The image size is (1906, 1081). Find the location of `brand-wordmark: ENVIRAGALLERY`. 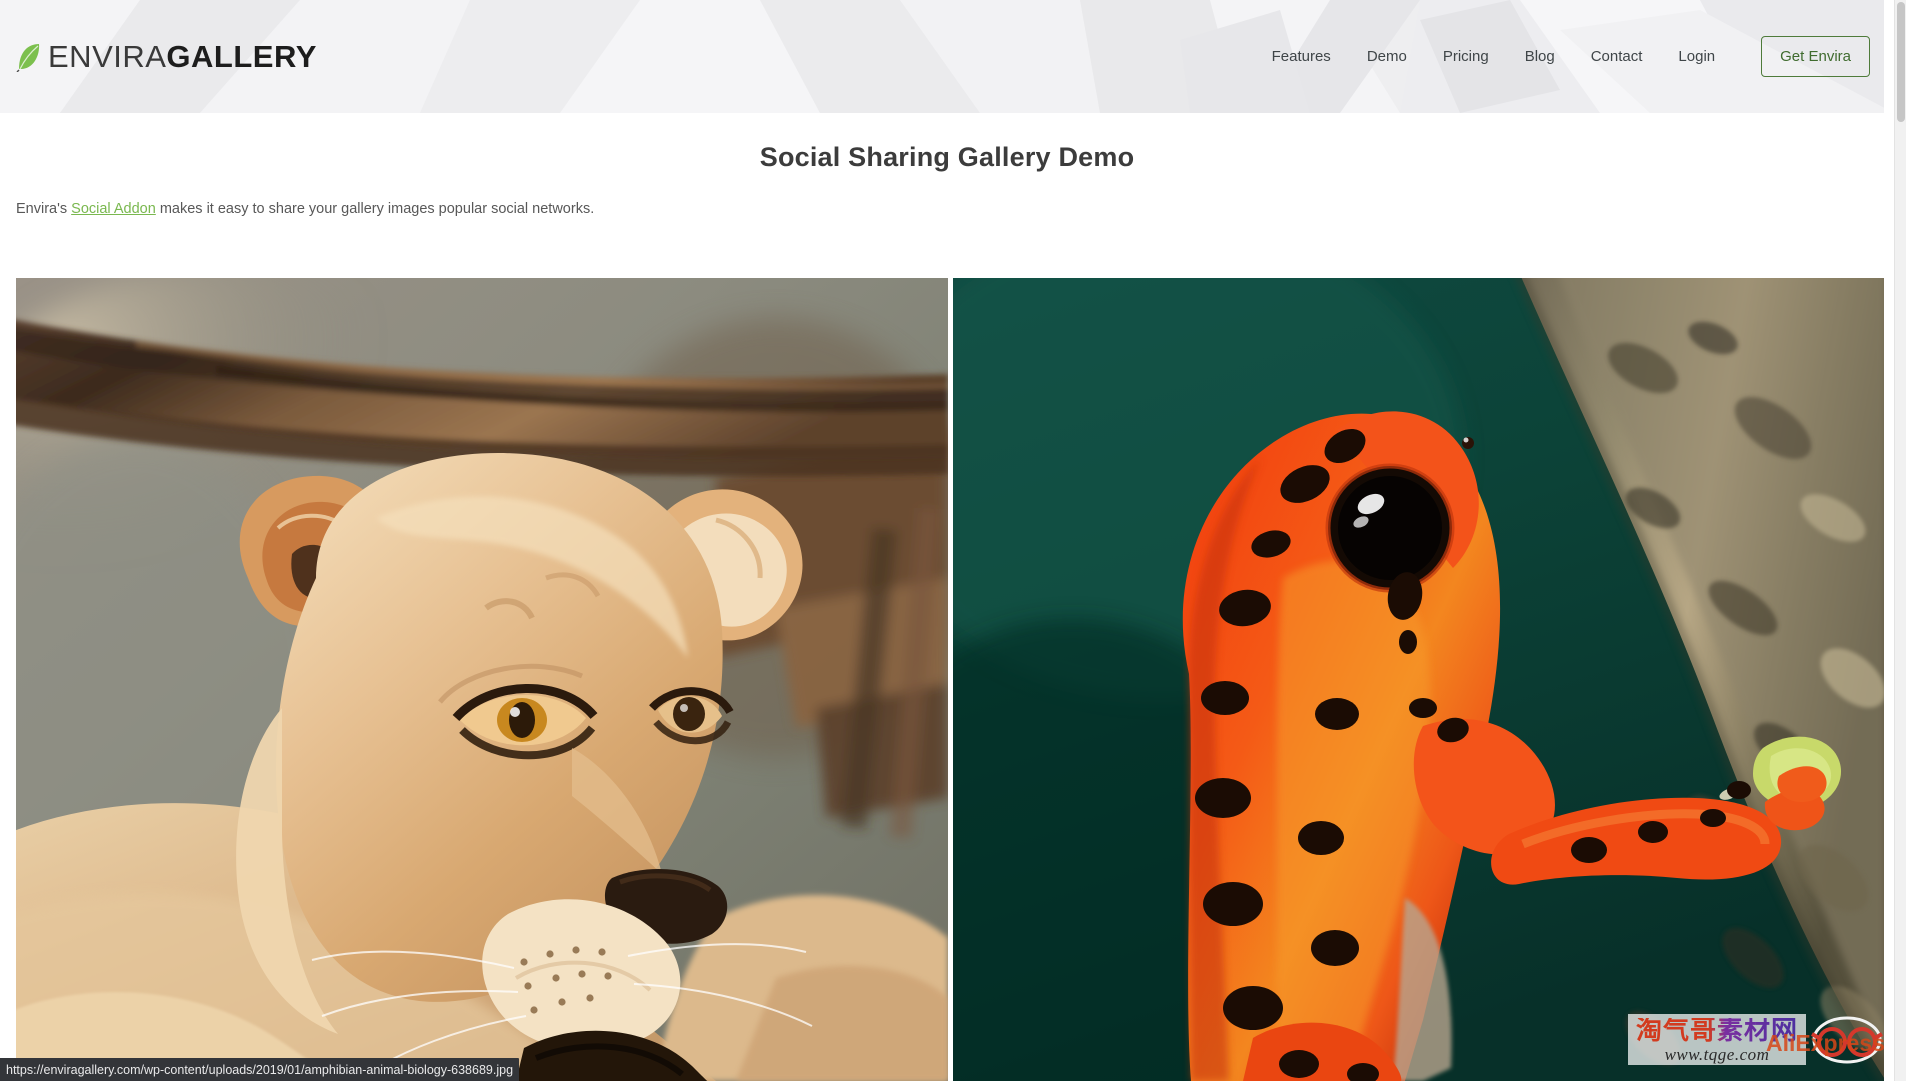

brand-wordmark: ENVIRAGALLERY is located at coordinates (182, 56).